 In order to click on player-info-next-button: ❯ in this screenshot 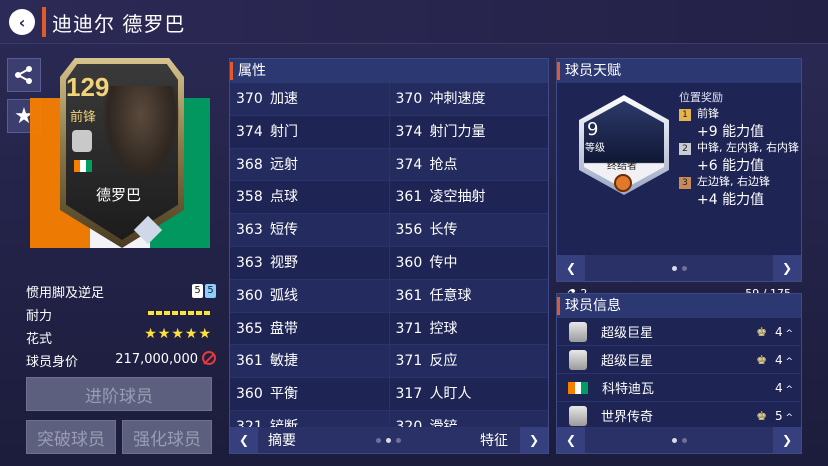, I will do `click(787, 440)`.